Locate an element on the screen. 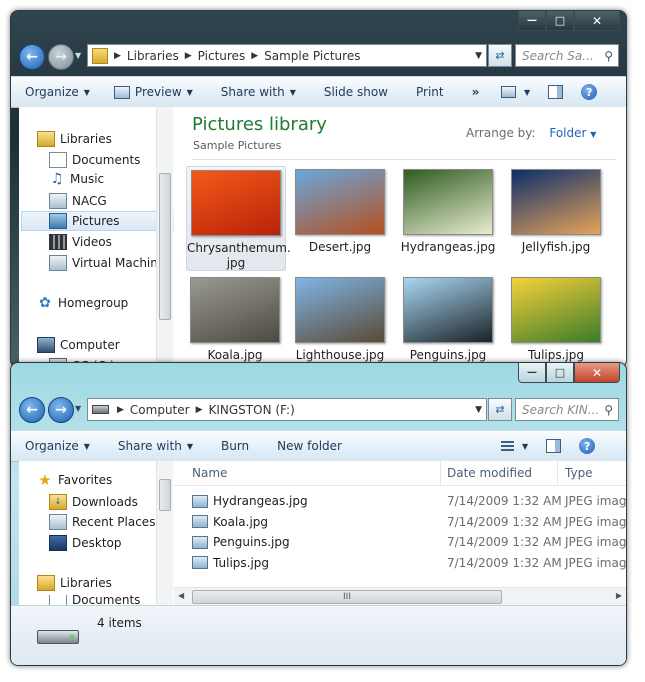 This screenshot has height=682, width=645. breadcrumb-pictures: Pictures is located at coordinates (222, 56).